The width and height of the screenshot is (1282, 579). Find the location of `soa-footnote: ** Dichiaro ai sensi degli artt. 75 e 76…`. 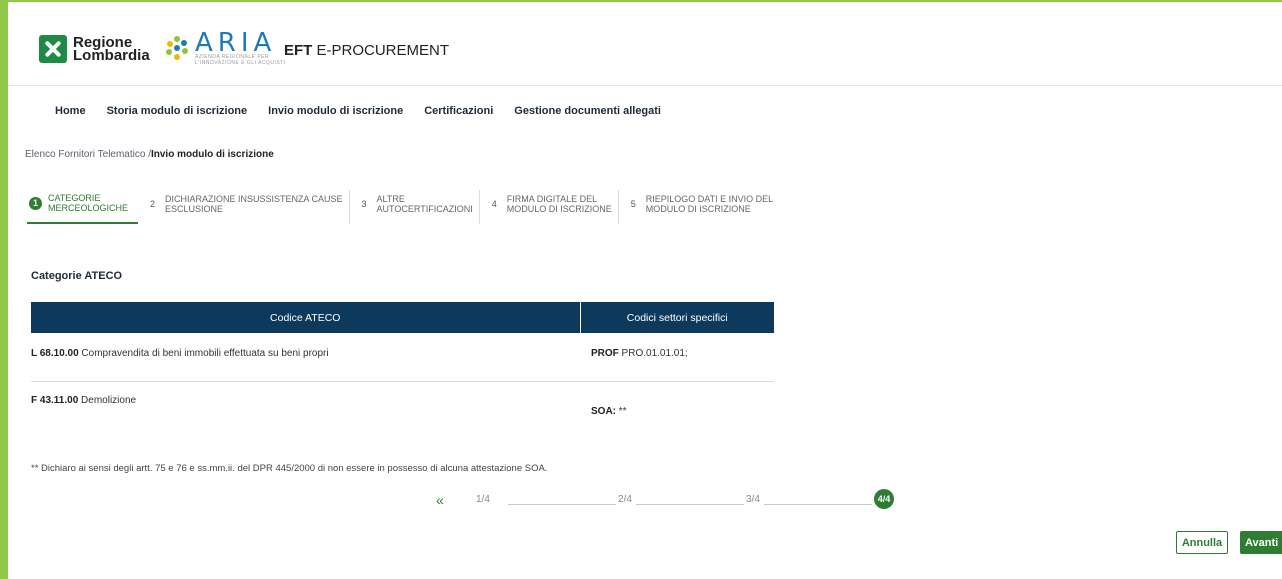

soa-footnote: ** Dichiaro ai sensi degli artt. 75 e 76… is located at coordinates (289, 468).